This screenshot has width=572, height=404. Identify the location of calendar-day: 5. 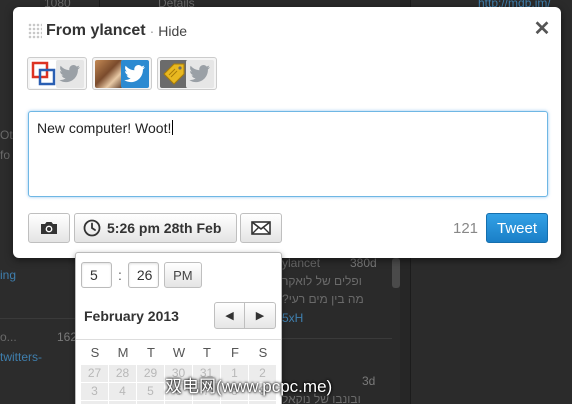
(150, 391).